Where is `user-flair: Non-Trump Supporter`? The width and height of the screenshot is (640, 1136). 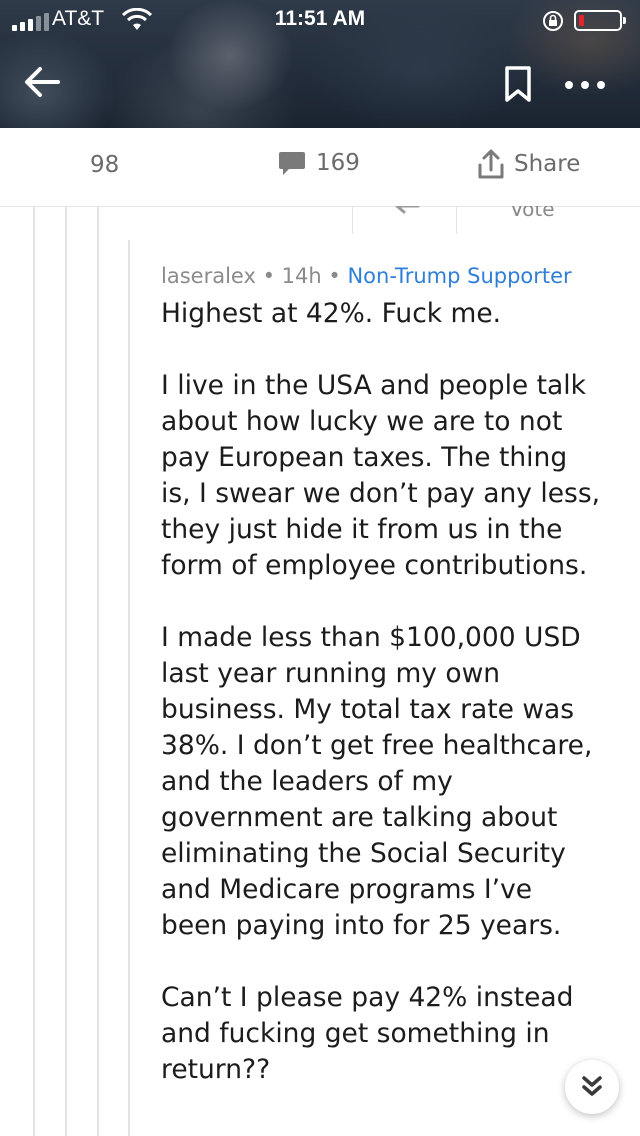
user-flair: Non-Trump Supporter is located at coordinates (459, 276).